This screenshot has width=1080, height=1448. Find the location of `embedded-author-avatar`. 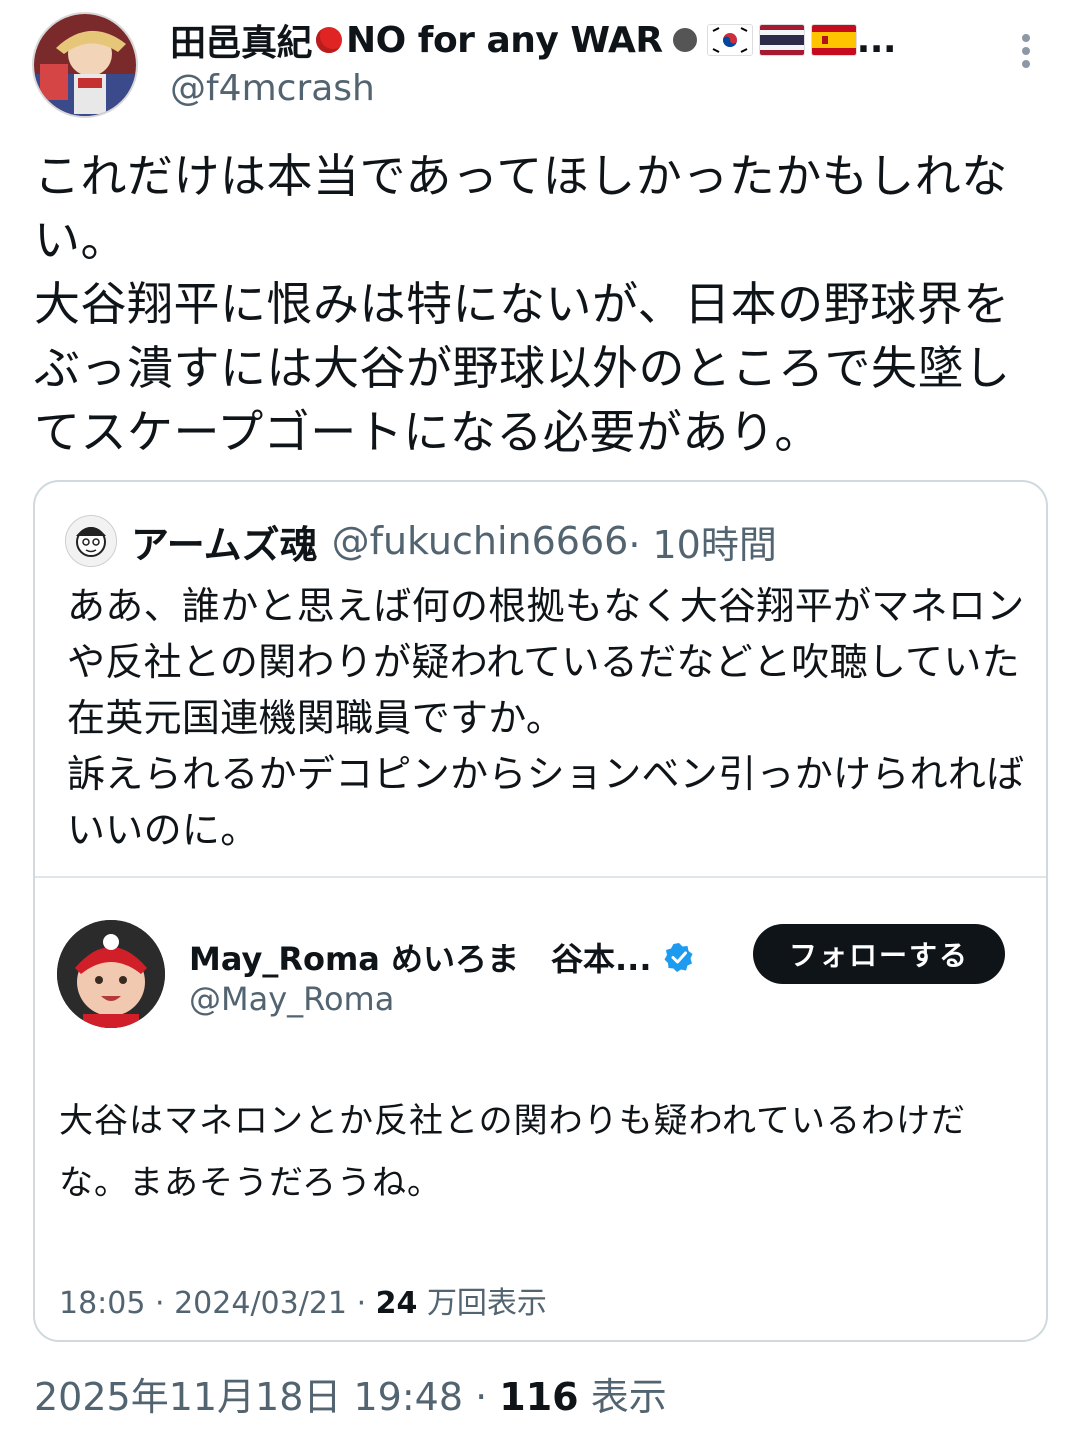

embedded-author-avatar is located at coordinates (111, 974).